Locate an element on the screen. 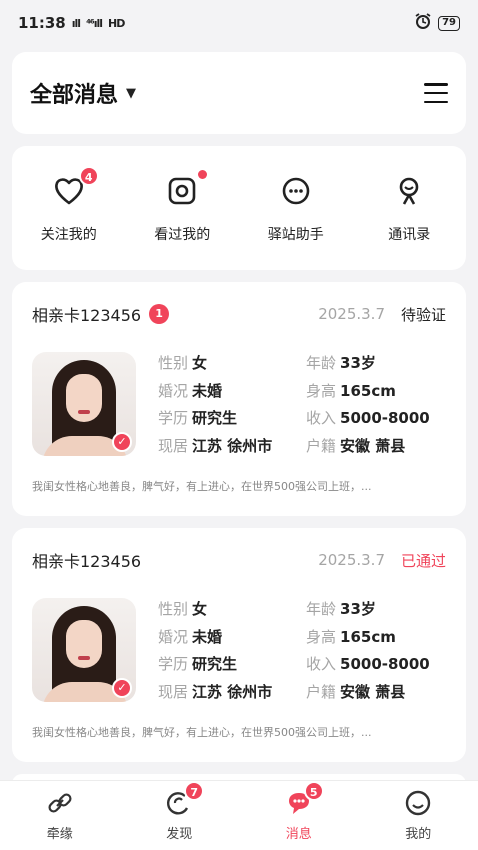 The width and height of the screenshot is (478, 850). tab-mine: 我的 is located at coordinates (418, 815).